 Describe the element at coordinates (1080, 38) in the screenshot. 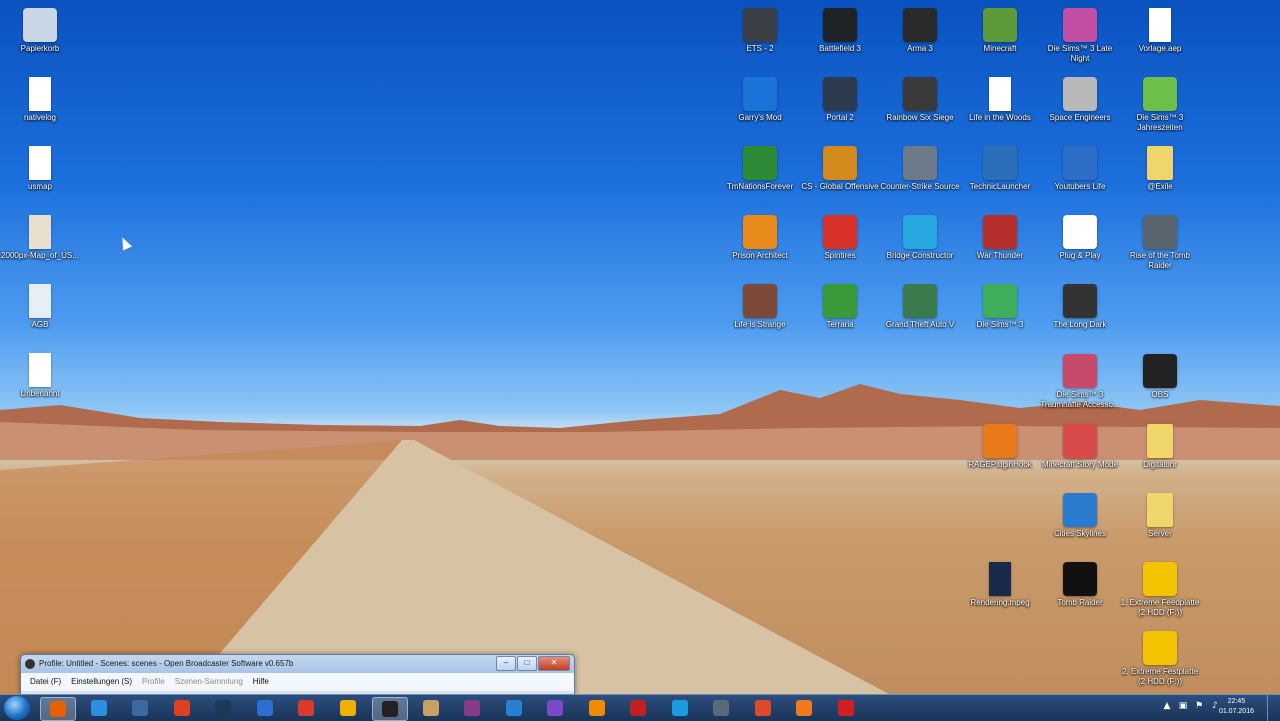

I see `desktop-icon: Die Sims™ 3 Late Night` at that location.